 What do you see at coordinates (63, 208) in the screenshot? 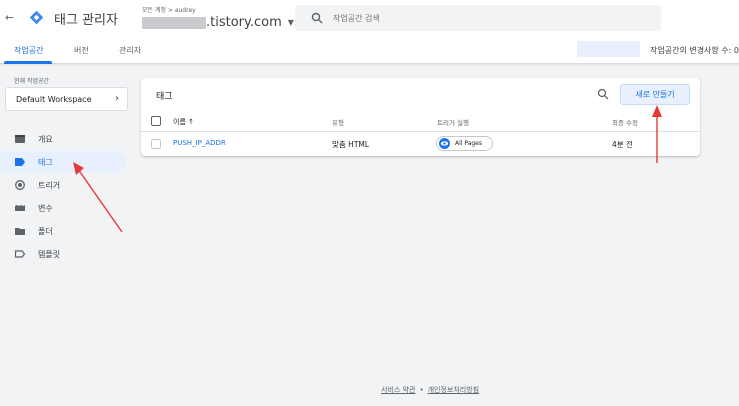
I see `sidebar-item-variables: 변수` at bounding box center [63, 208].